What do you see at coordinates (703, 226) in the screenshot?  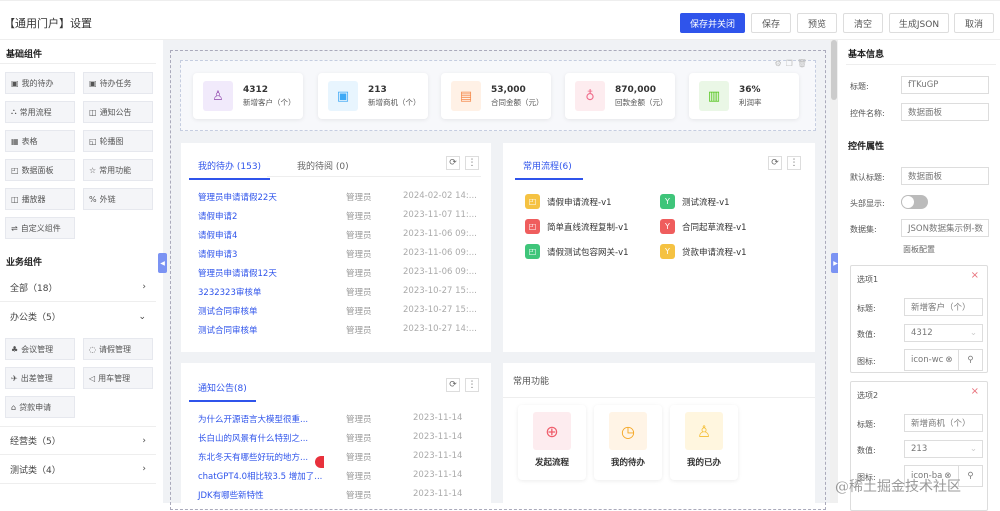 I see `process-item: Y 合同起草流程-v1` at bounding box center [703, 226].